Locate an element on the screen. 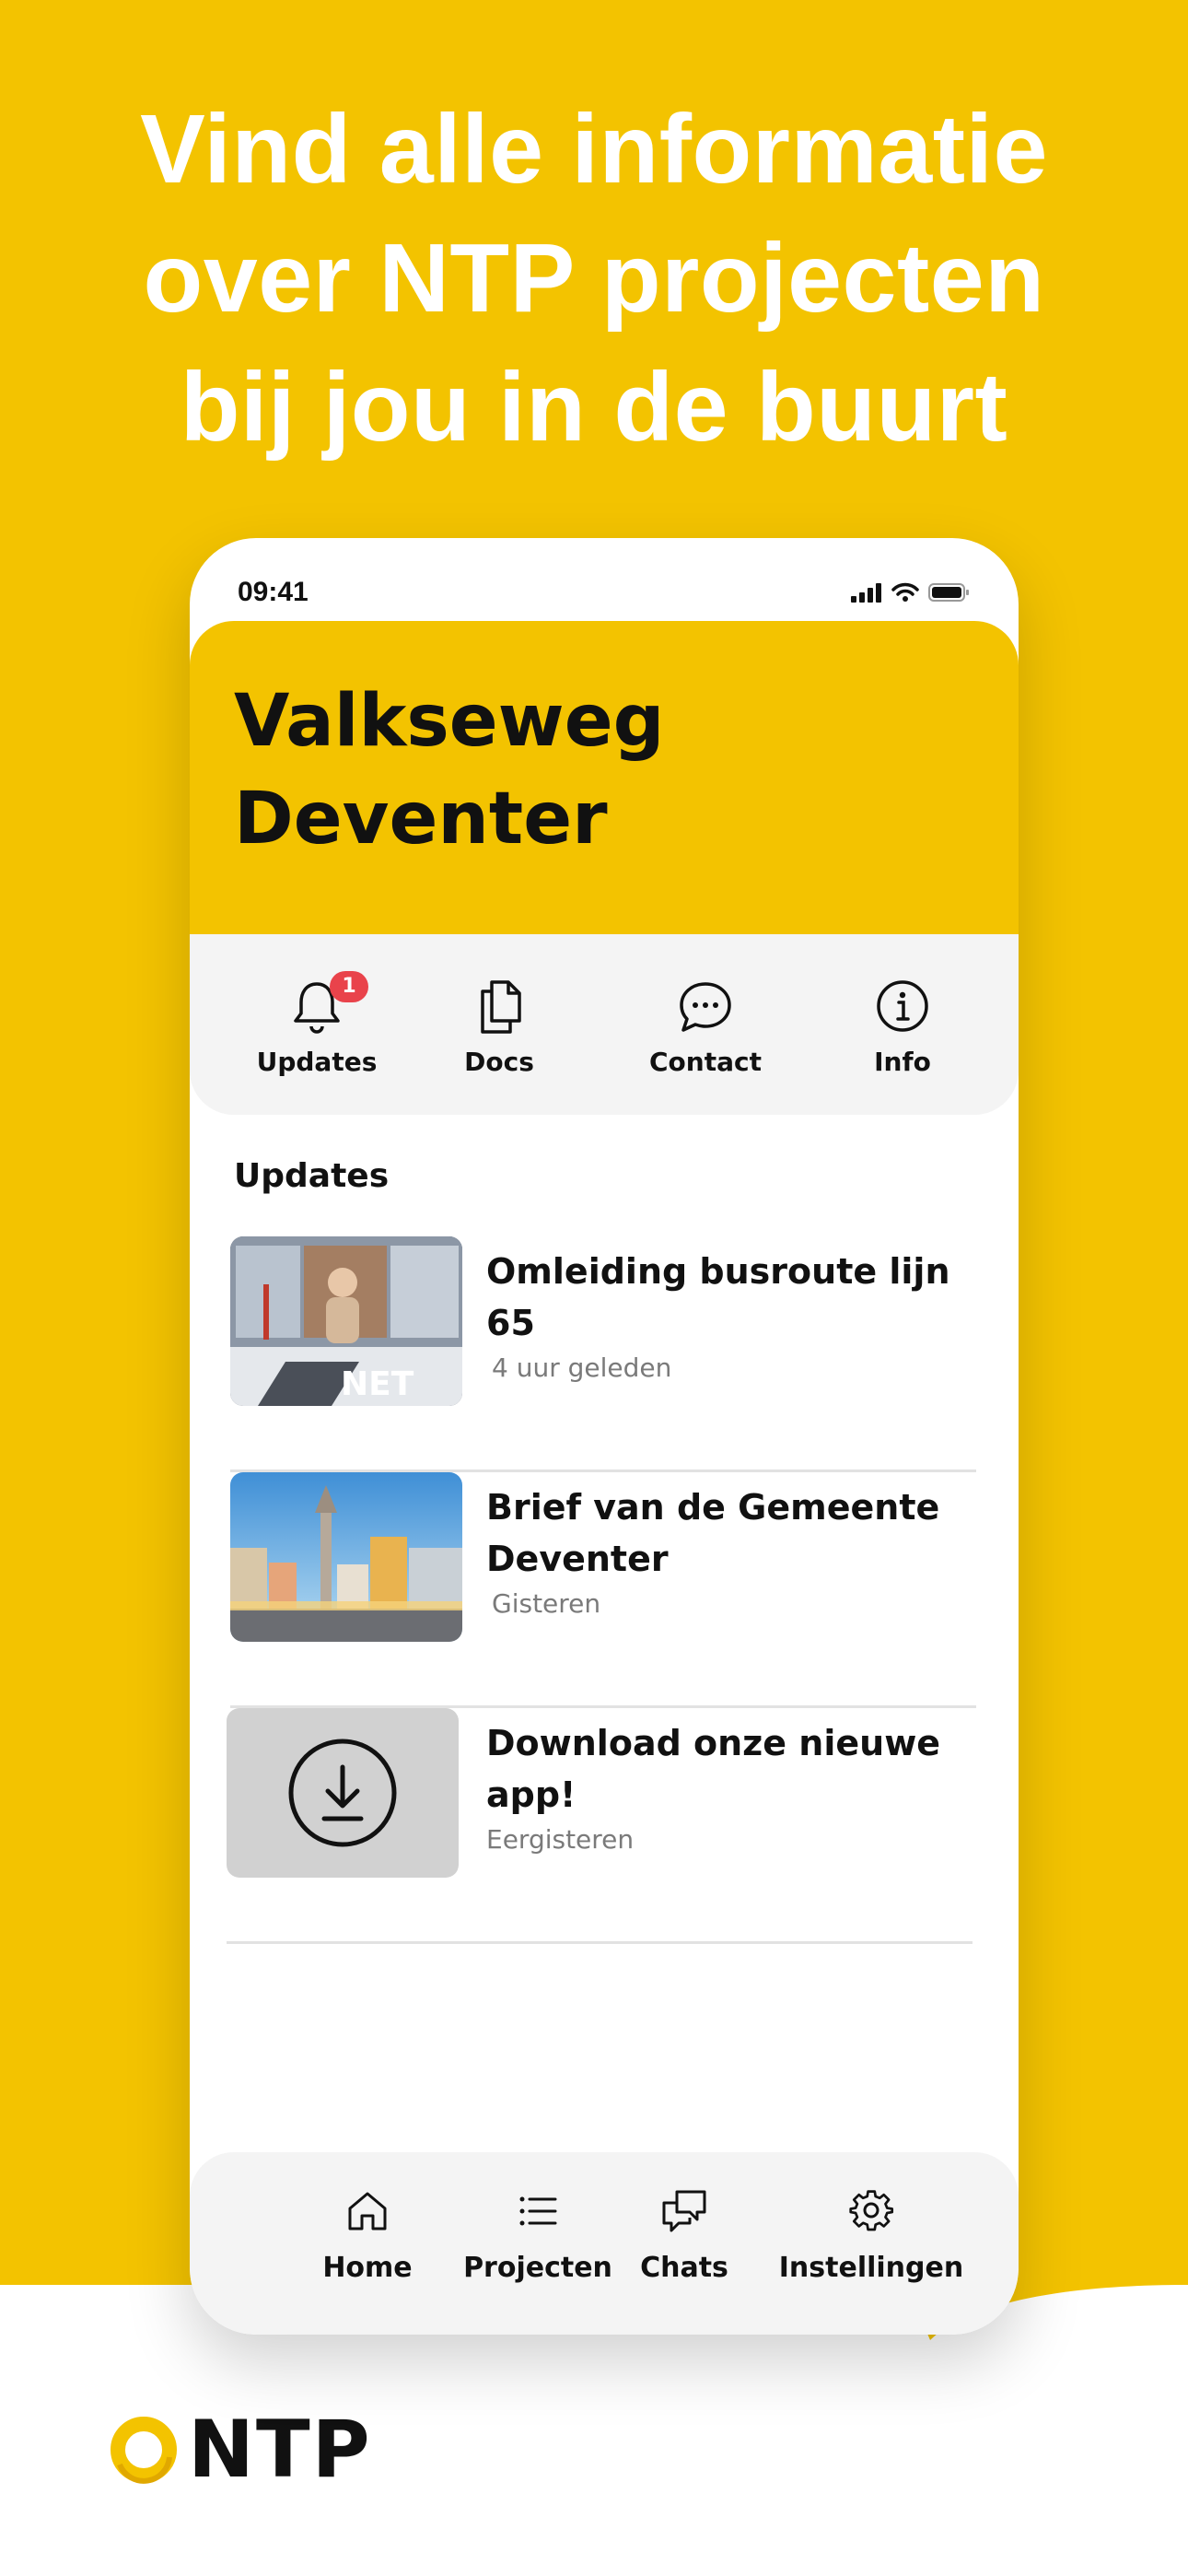 Image resolution: width=1188 pixels, height=2576 pixels. update-time: Gisteren is located at coordinates (546, 1604).